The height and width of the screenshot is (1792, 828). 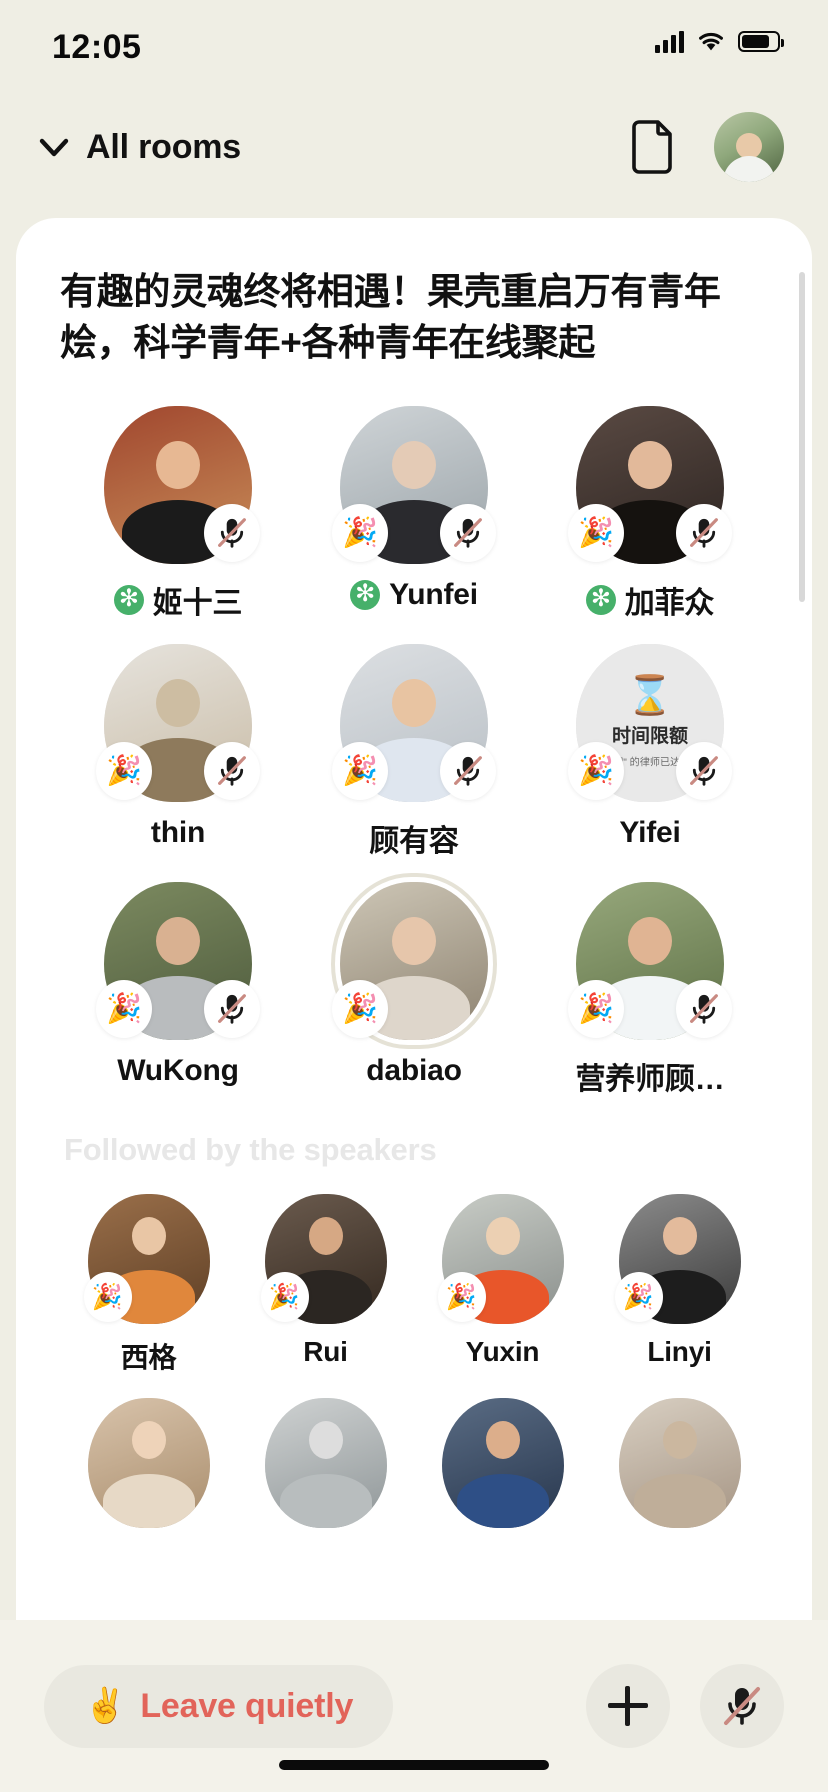 I want to click on photo-cat, so click(x=679, y=1463).